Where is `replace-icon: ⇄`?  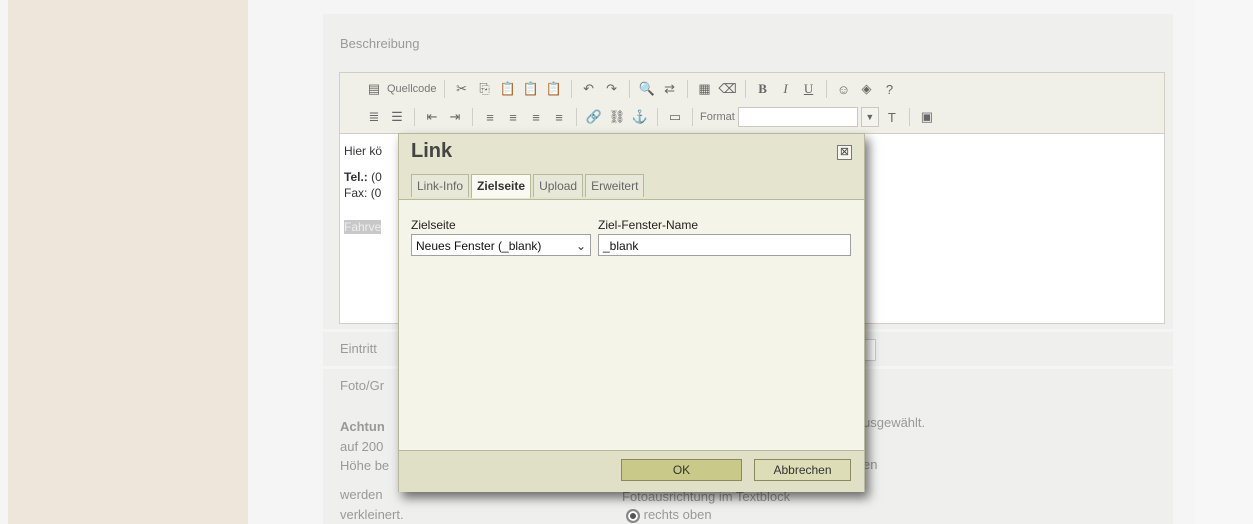
replace-icon: ⇄ is located at coordinates (670, 89).